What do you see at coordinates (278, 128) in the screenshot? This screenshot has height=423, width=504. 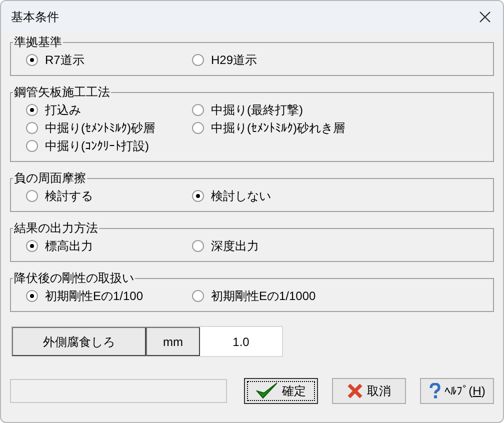 I see `radio-label: 中掘り(ｾﾒﾝﾄﾐﾙｸ)砂れき層` at bounding box center [278, 128].